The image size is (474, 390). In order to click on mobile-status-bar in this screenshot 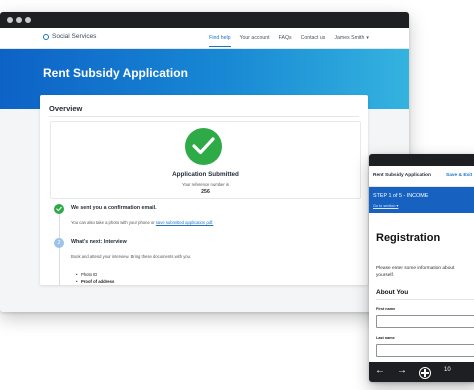, I will do `click(421, 160)`.